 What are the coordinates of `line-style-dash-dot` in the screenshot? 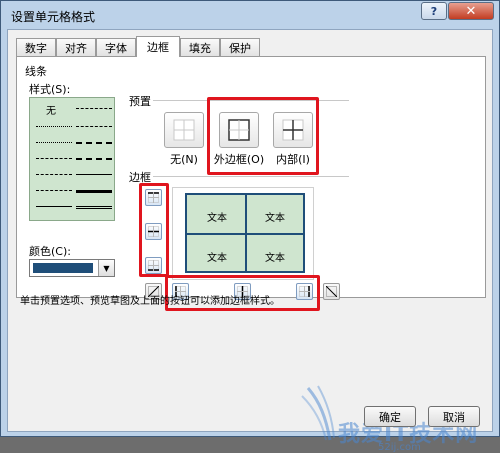 It's located at (94, 108).